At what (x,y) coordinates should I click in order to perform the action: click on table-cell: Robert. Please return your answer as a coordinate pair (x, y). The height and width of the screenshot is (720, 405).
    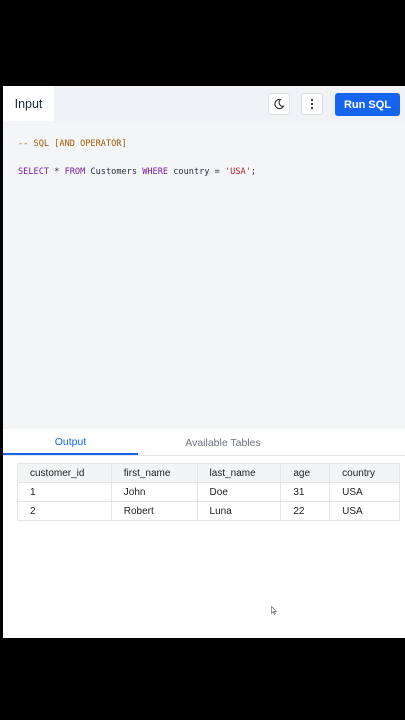
    Looking at the image, I should click on (154, 511).